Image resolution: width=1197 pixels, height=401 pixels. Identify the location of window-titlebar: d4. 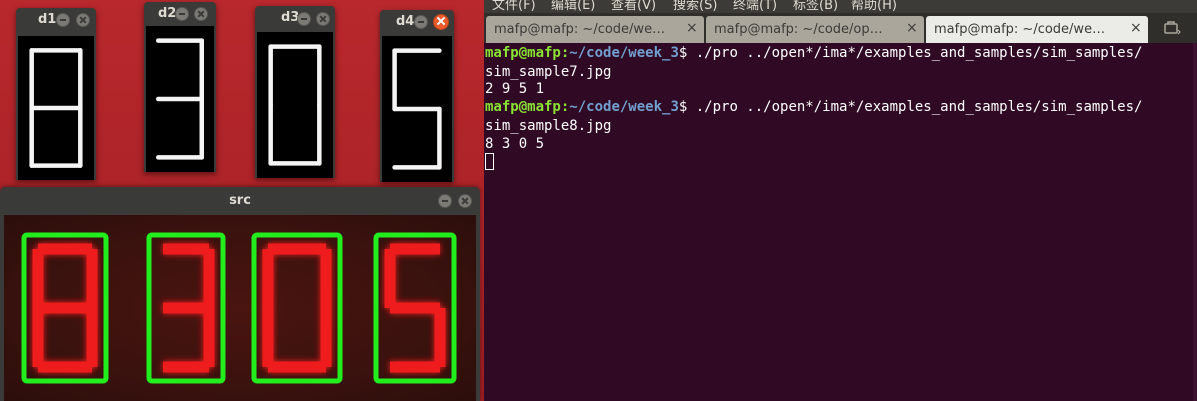
(417, 21).